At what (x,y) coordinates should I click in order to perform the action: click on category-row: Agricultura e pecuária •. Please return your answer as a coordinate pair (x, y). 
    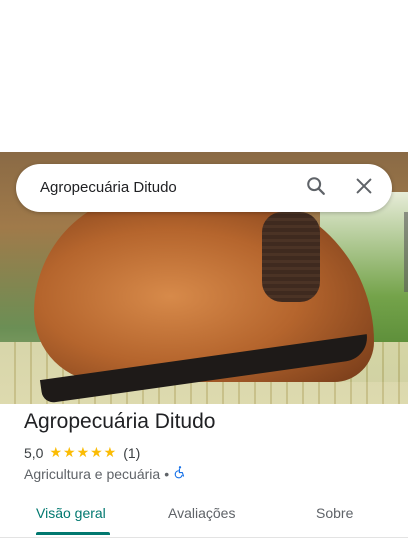
    Looking at the image, I should click on (105, 473).